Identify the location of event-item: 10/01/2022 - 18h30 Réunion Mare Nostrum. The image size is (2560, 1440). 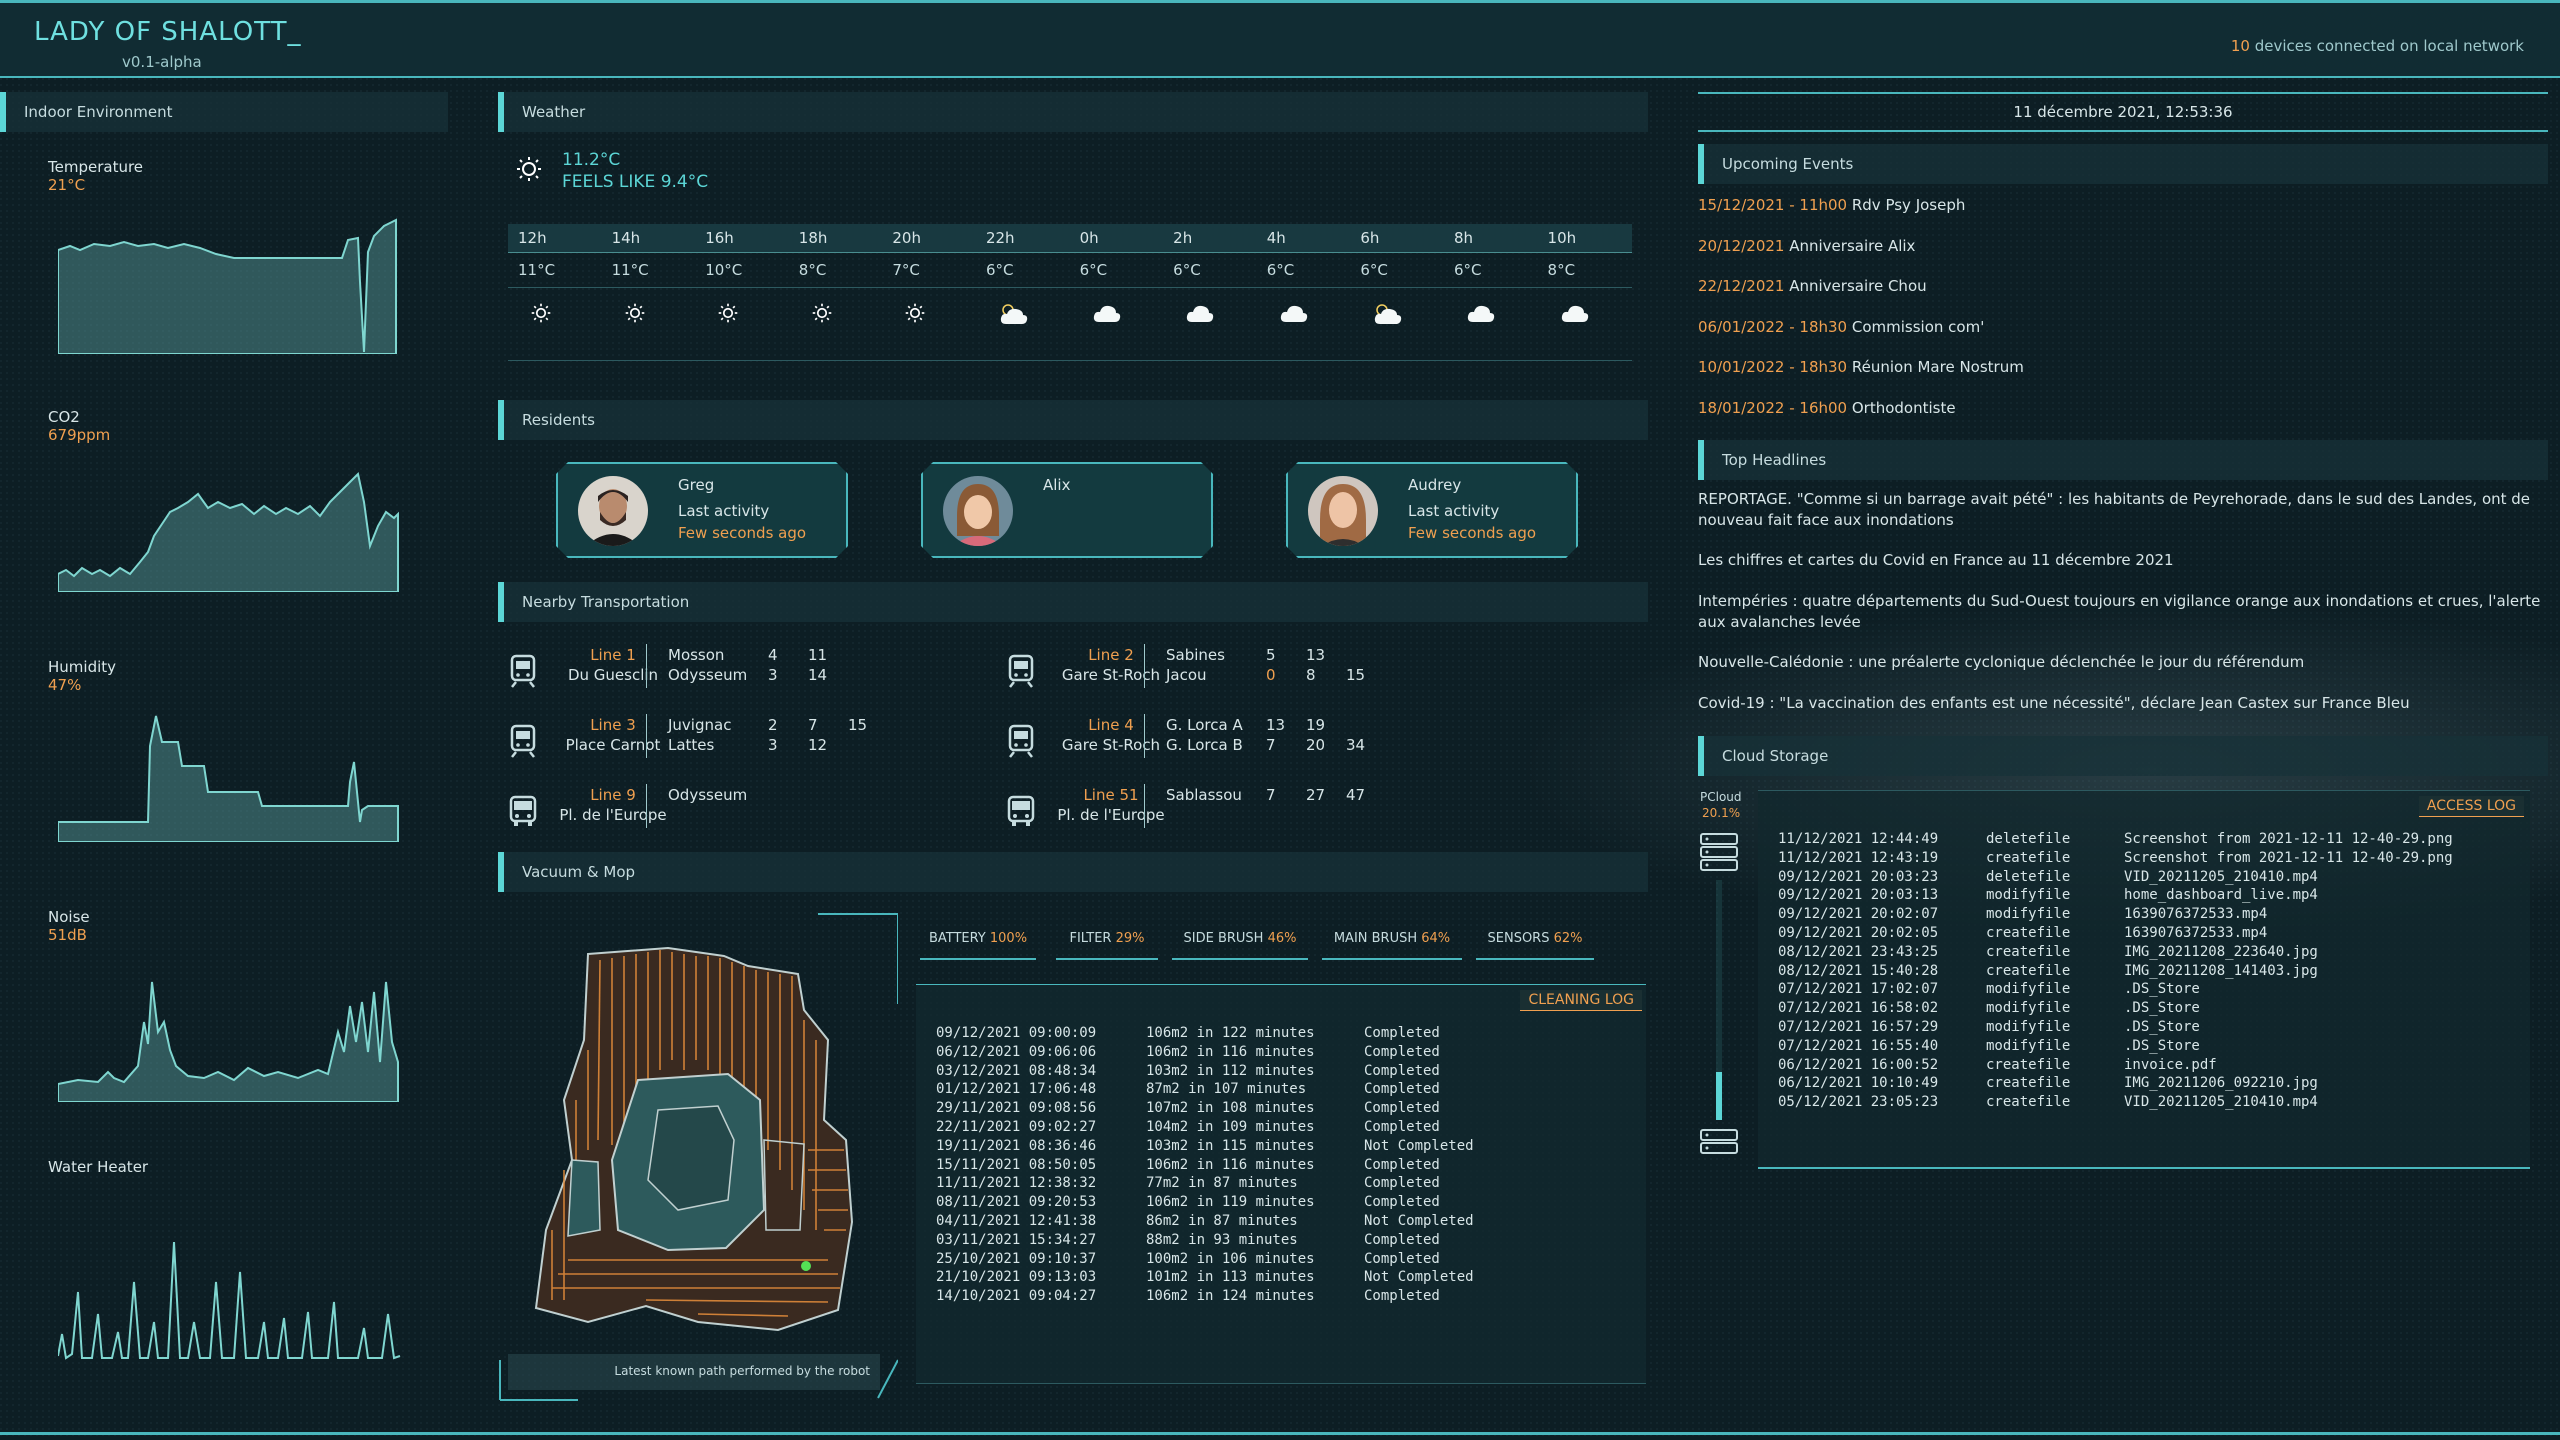
(1861, 367).